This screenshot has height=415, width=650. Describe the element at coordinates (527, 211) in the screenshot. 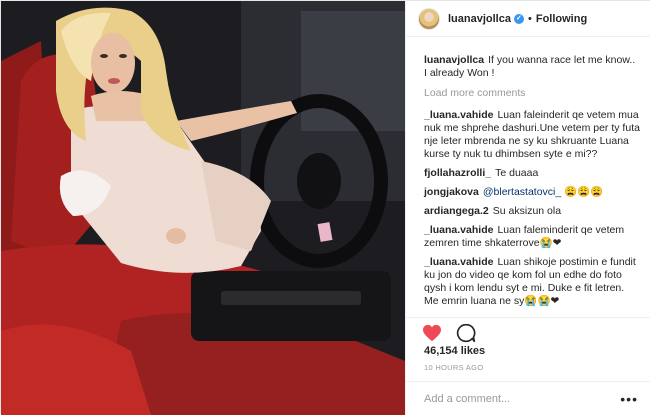

I see `comment-text: Su aksizun ola` at that location.